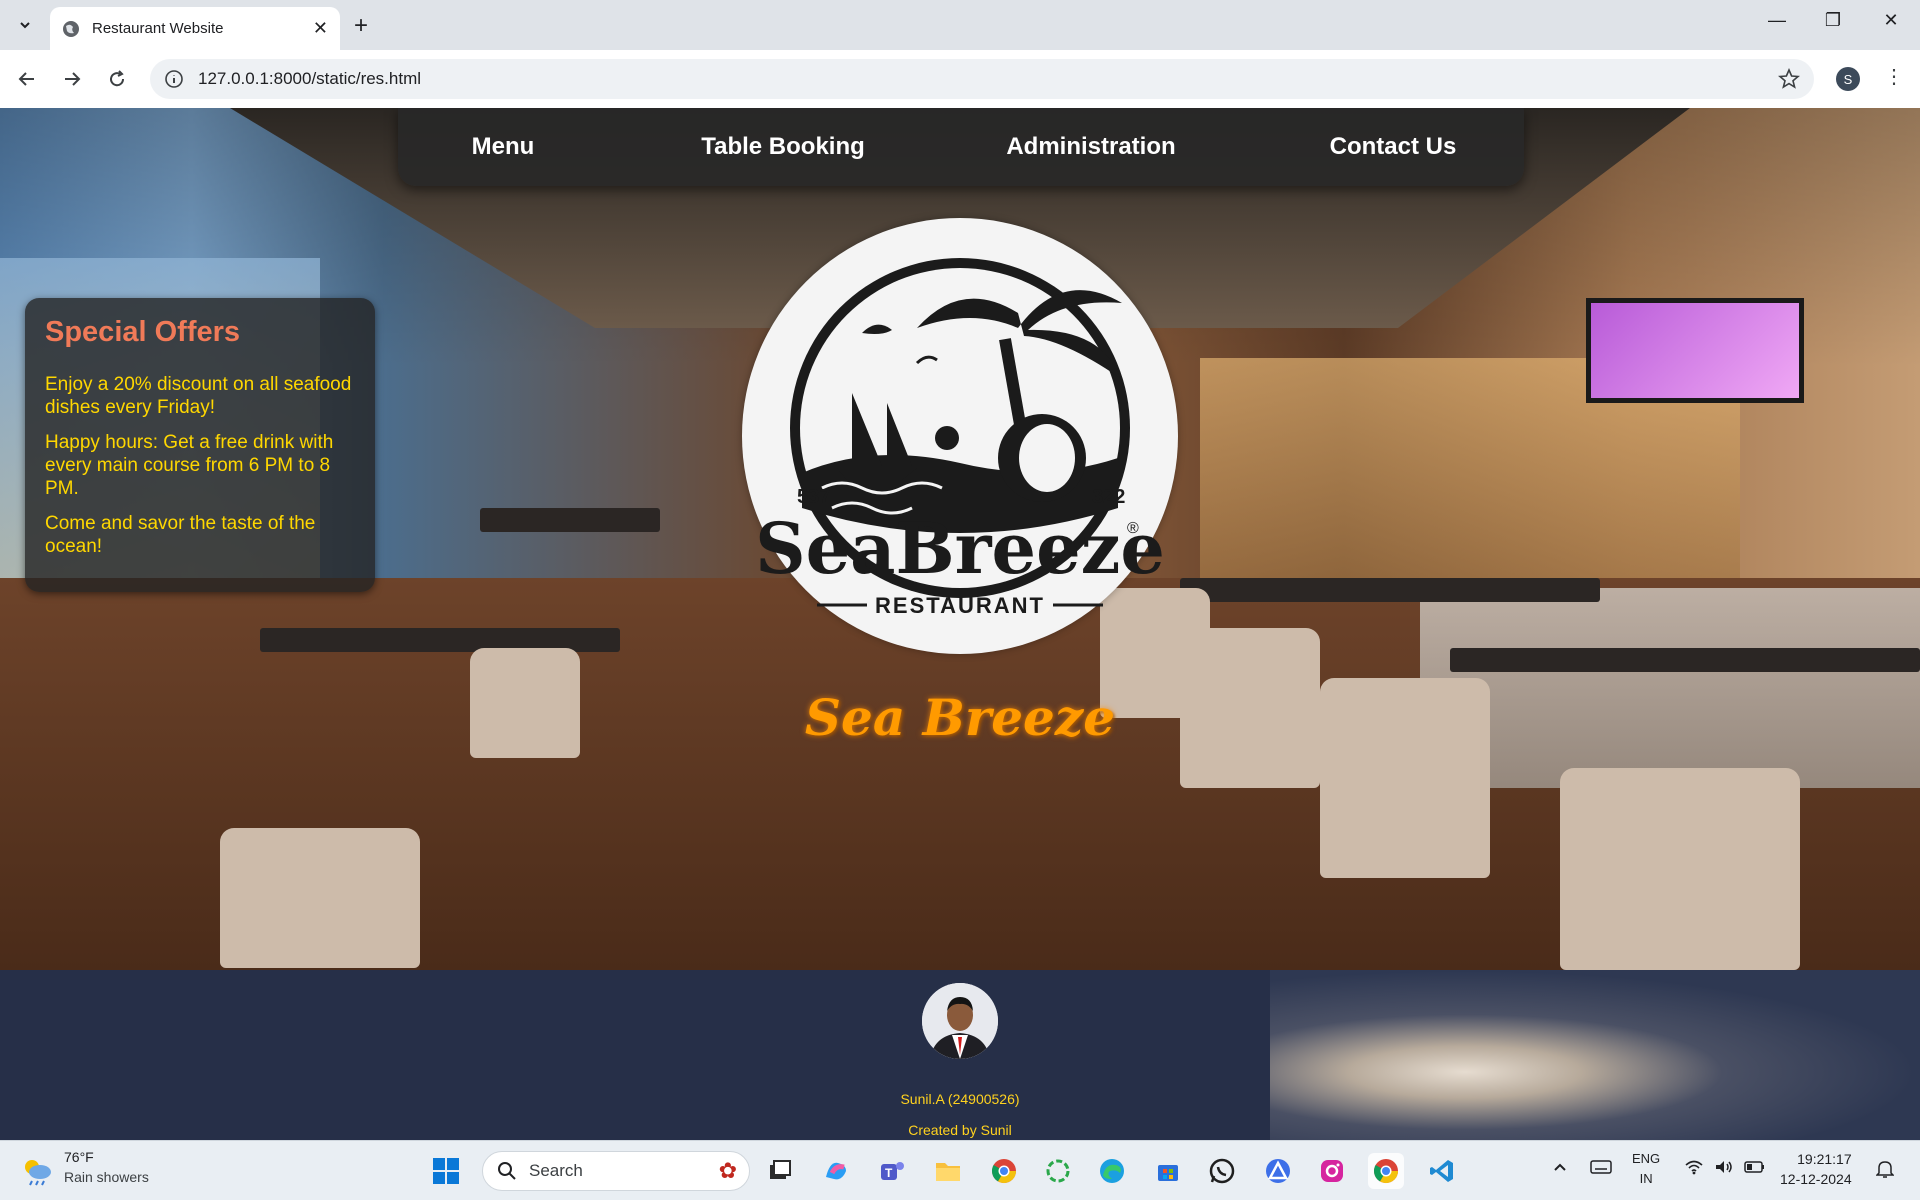  I want to click on show-hidden-icons-chevron-icon, so click(1560, 1168).